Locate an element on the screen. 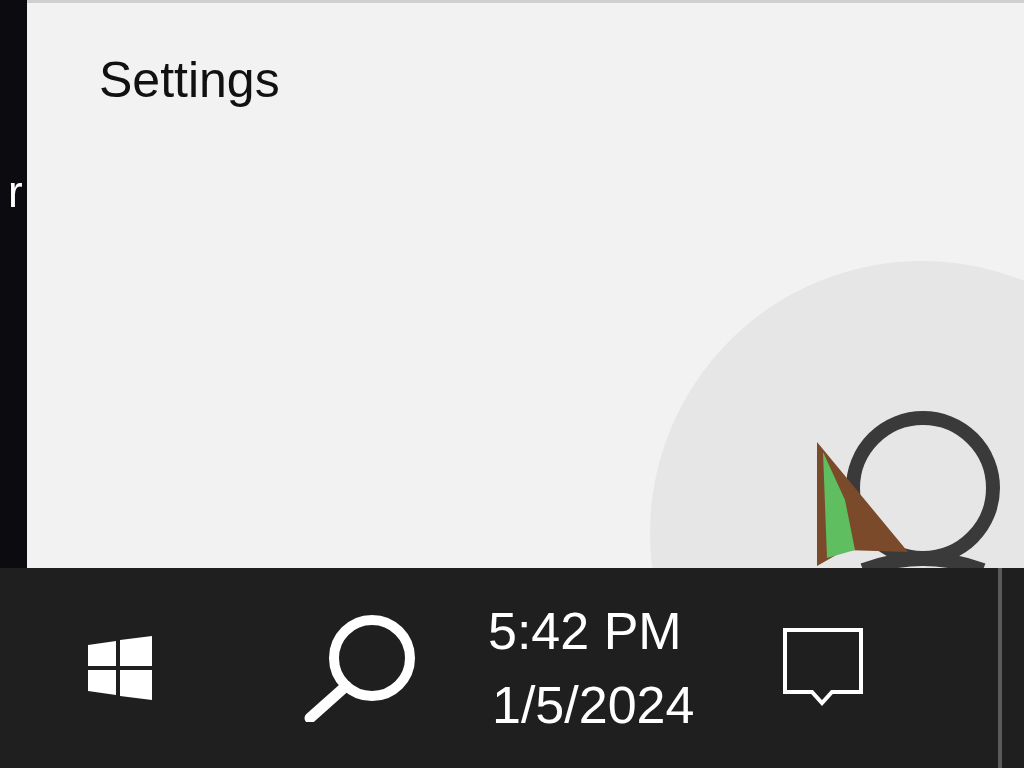  clock-time: 5:42 PM is located at coordinates (585, 631).